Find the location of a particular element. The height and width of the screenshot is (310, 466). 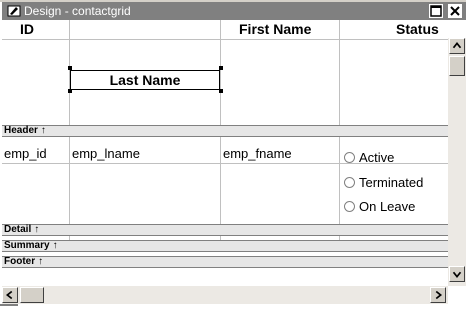

header-status: Status is located at coordinates (417, 29).